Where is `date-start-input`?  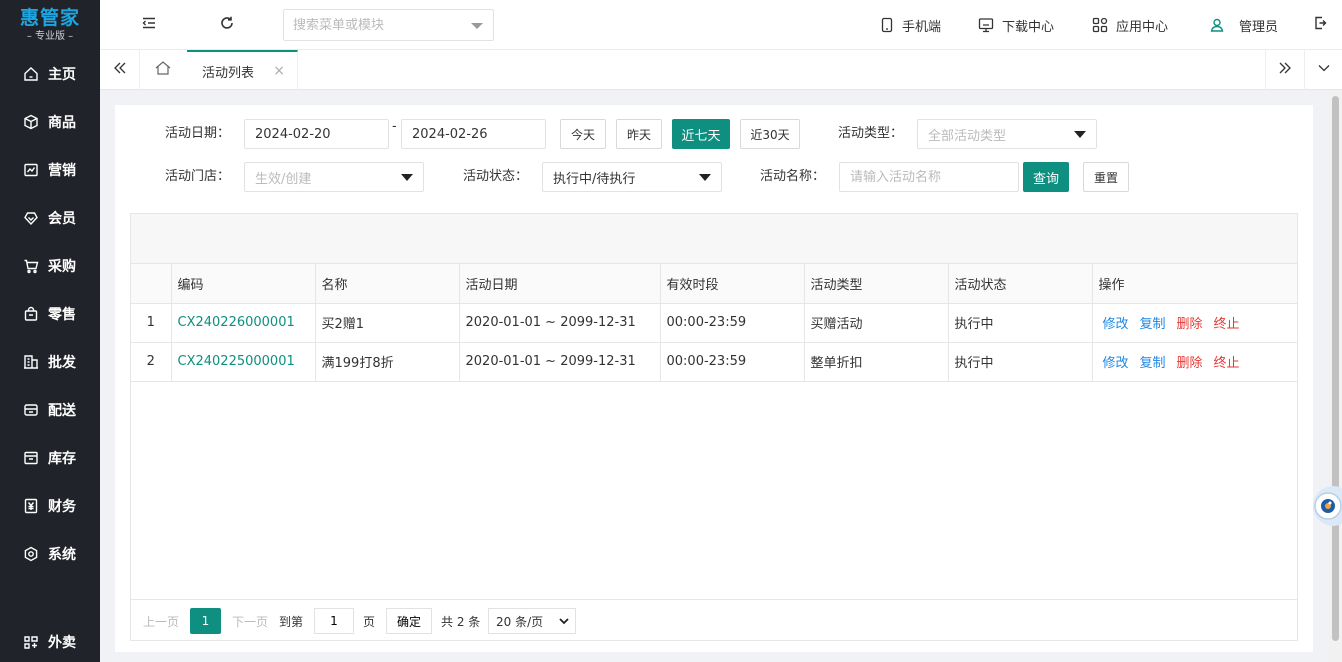
date-start-input is located at coordinates (316, 134).